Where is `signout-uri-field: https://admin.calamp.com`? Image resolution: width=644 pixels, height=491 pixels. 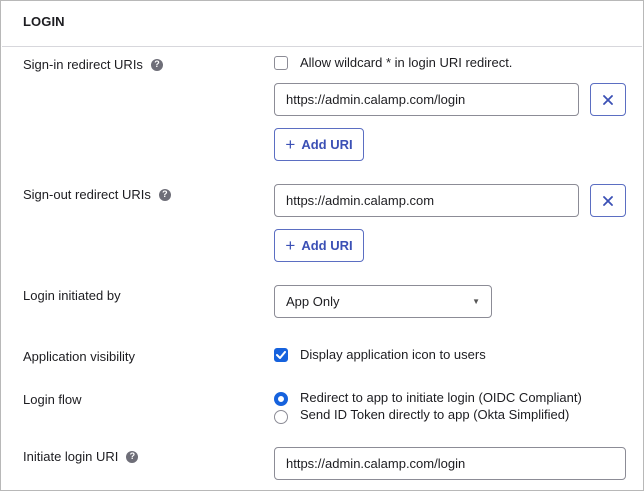
signout-uri-field: https://admin.calamp.com is located at coordinates (426, 200).